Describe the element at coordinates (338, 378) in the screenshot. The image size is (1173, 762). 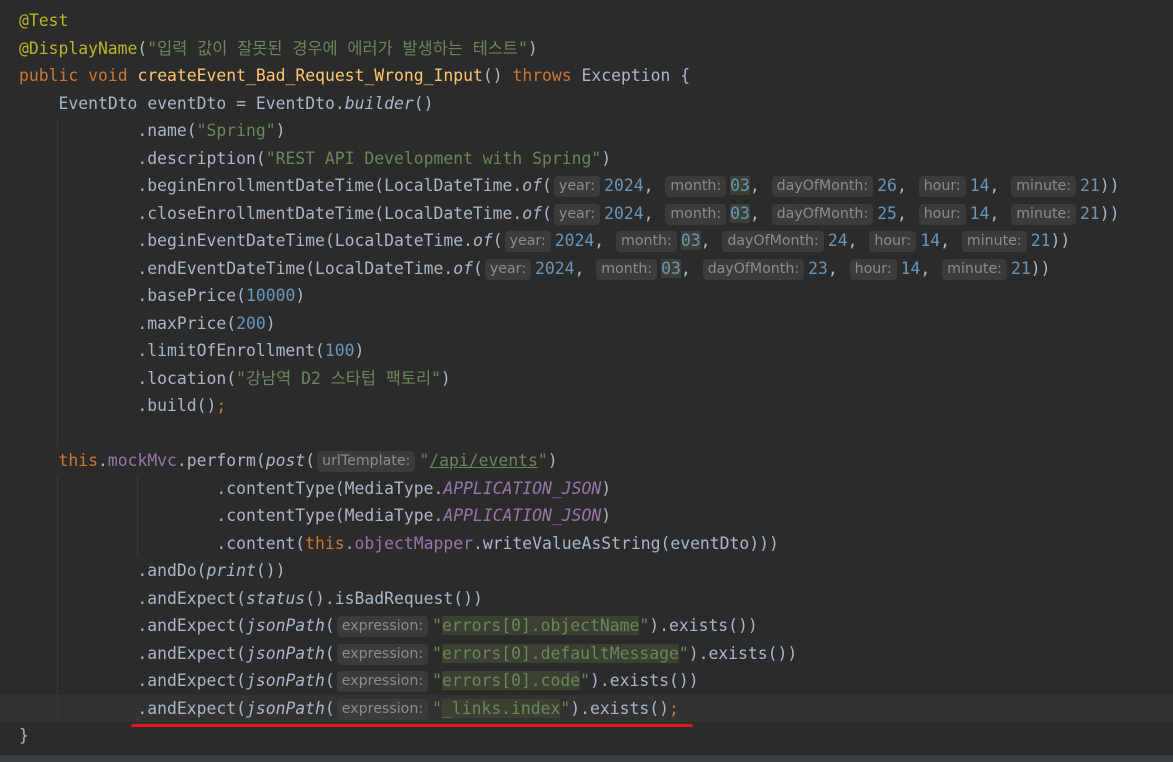
I see `string-literal: "강남역 D2 스타텁 팩토리"` at that location.